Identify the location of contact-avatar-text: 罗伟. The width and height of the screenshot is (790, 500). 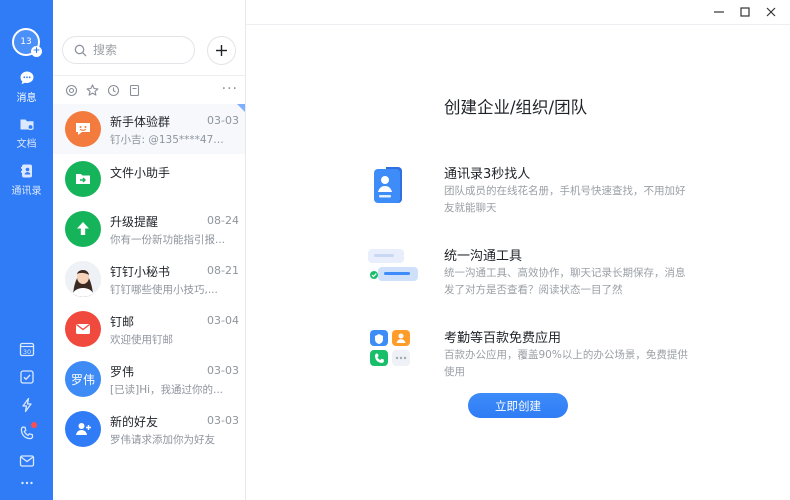
(82, 379).